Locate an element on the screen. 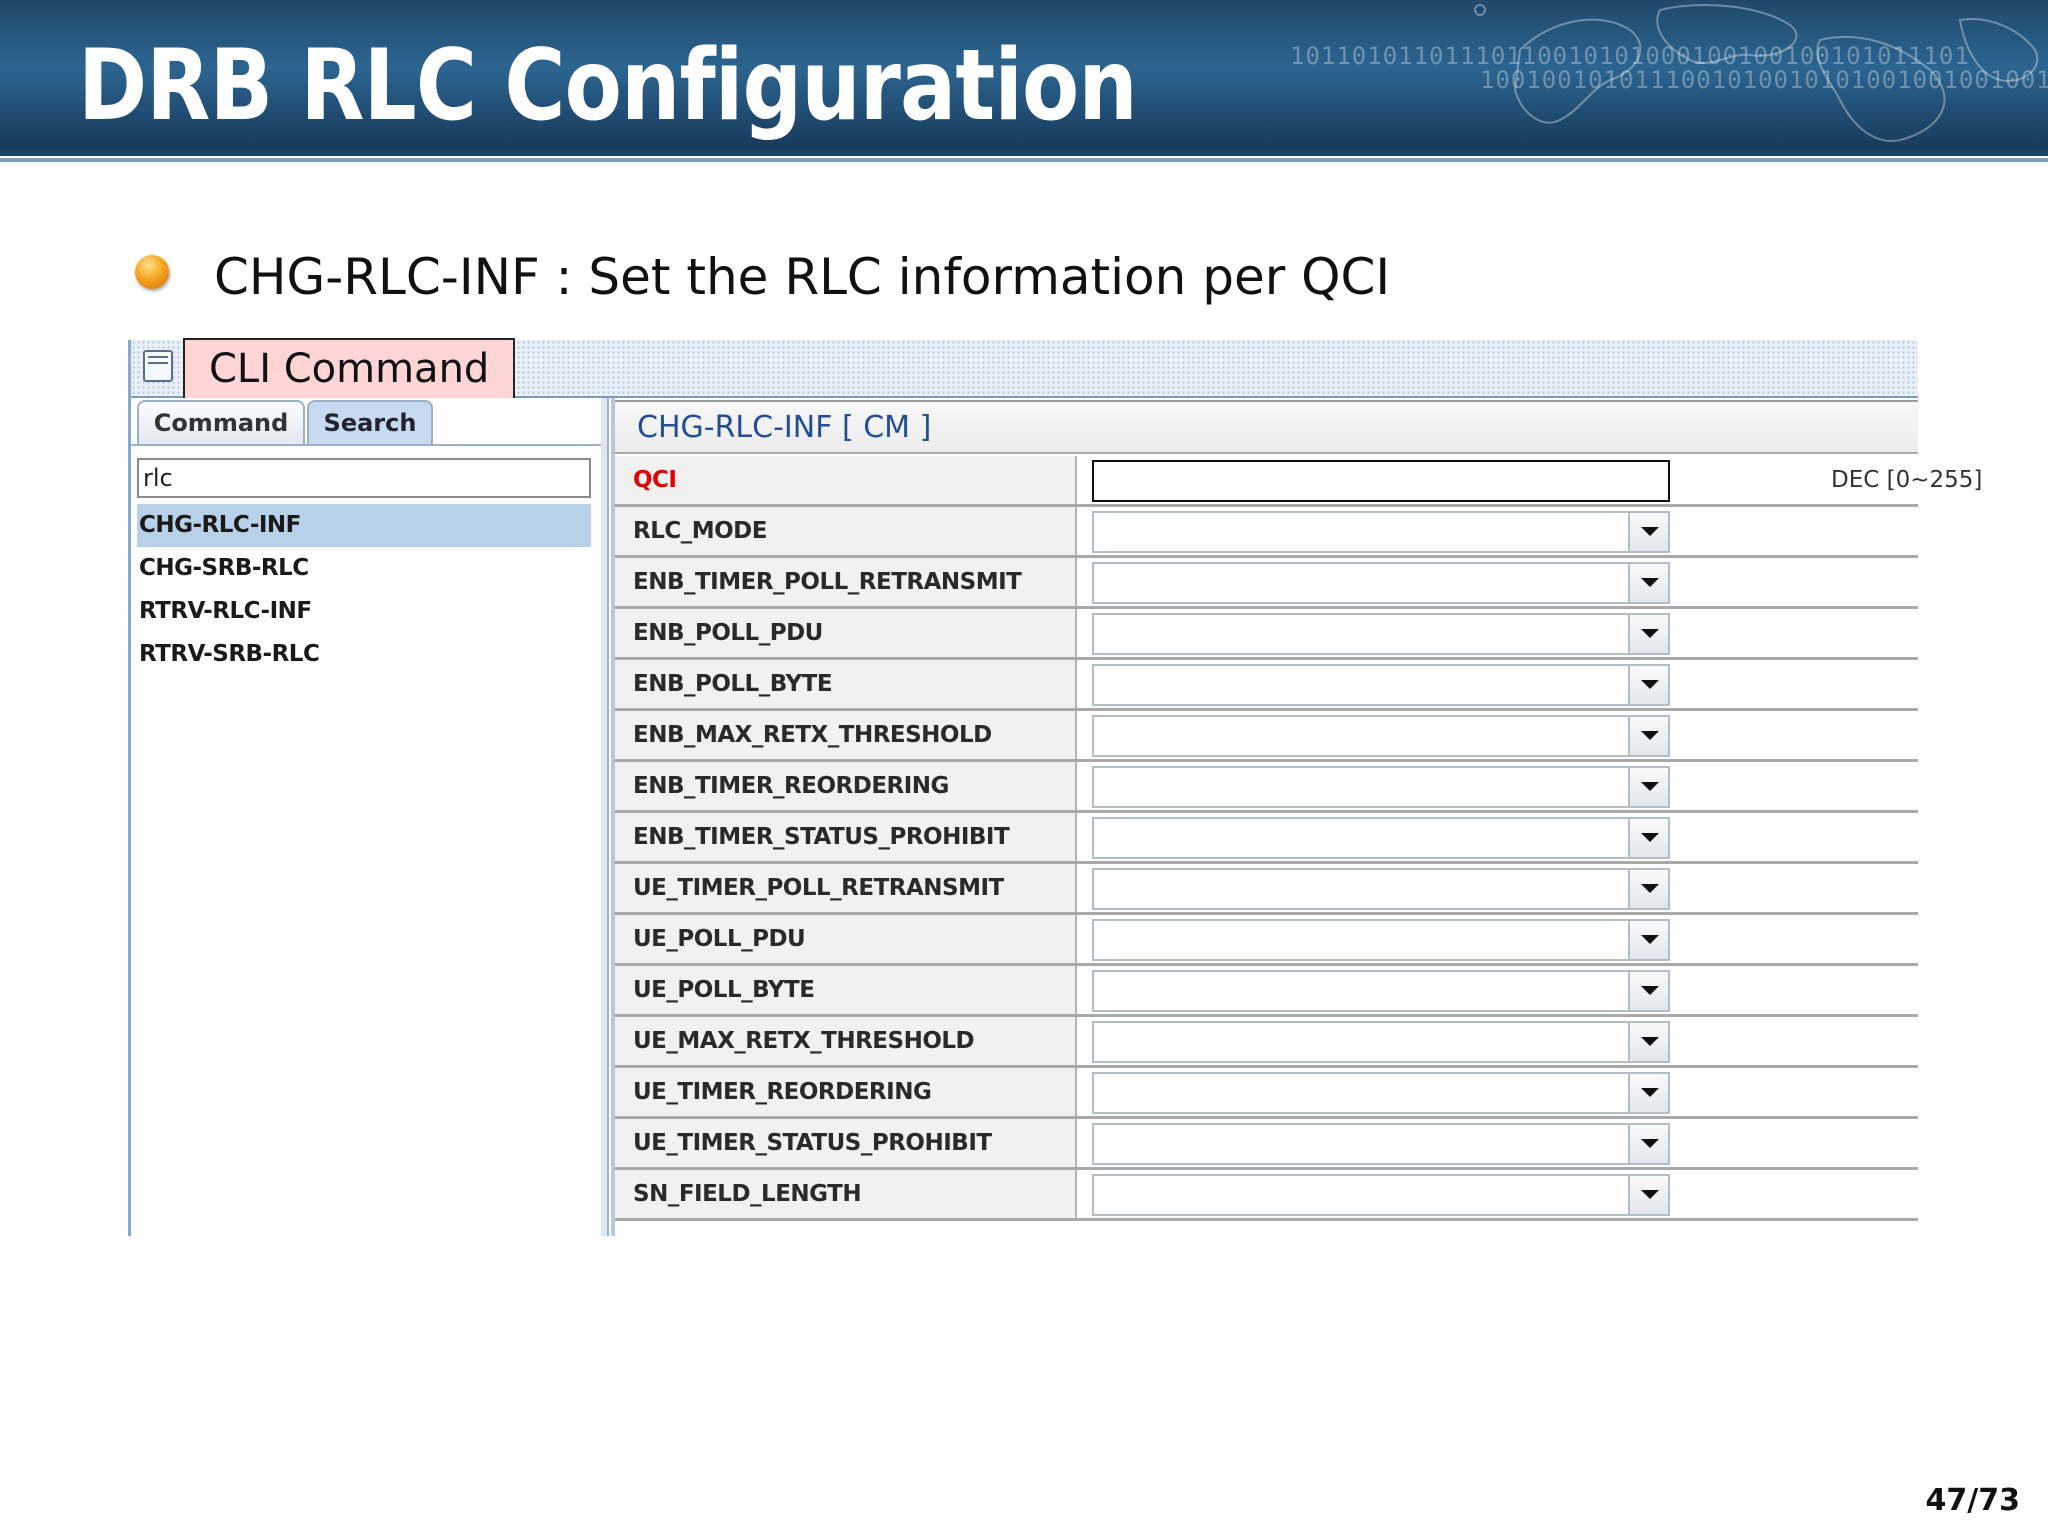 The width and height of the screenshot is (2048, 1536). page-number: 47/73 is located at coordinates (1972, 1500).